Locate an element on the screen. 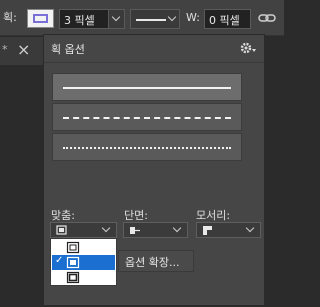  check-icon: ✓ is located at coordinates (59, 260).